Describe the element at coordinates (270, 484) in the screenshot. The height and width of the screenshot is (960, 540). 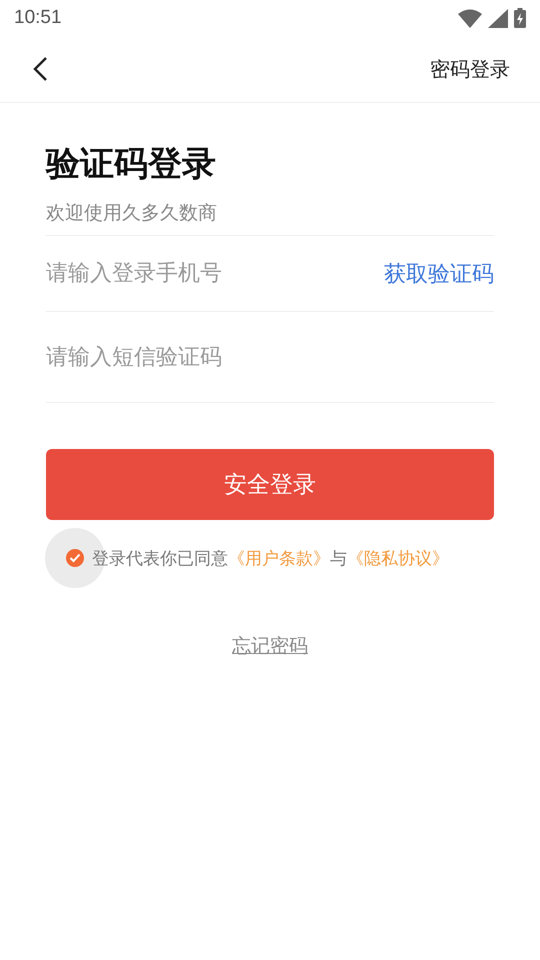
I see `login-button: 安全登录` at that location.